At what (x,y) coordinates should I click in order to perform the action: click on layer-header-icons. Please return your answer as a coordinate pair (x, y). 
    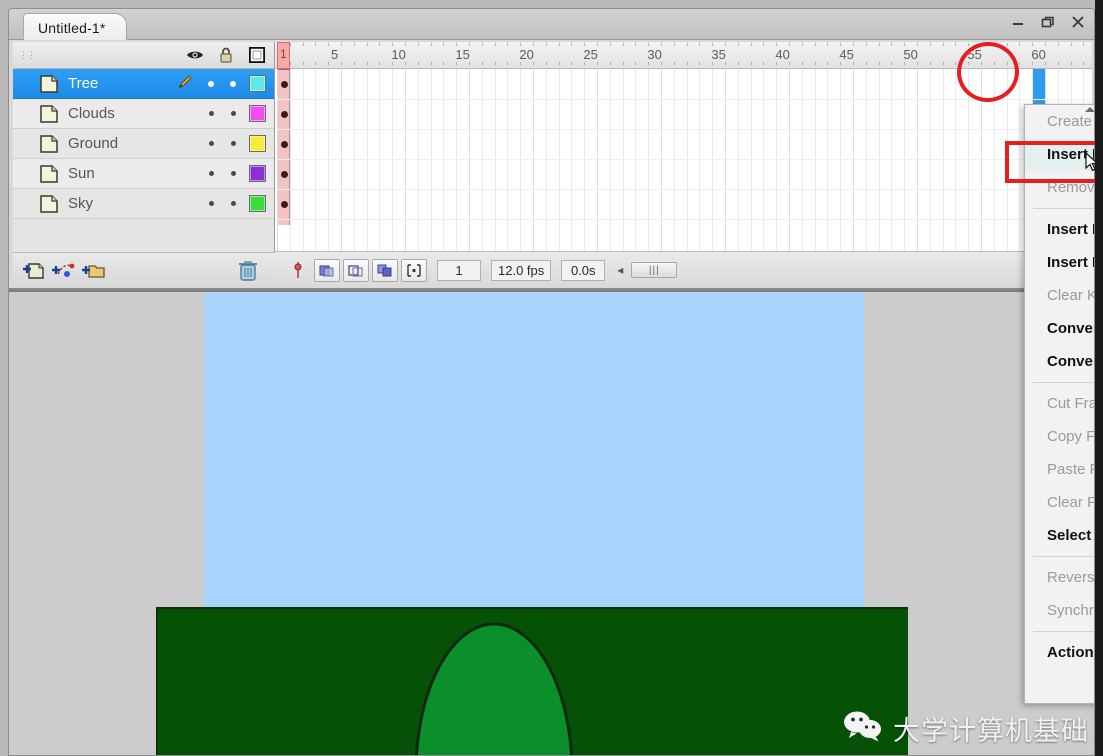
    Looking at the image, I should click on (226, 55).